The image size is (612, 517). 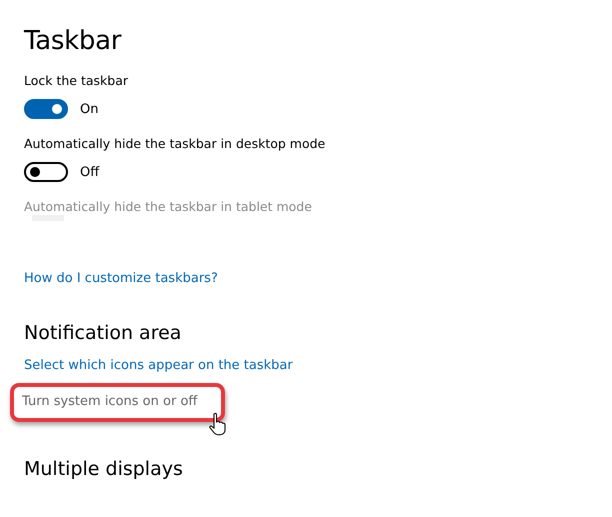 I want to click on section-heading: Multiple displays, so click(x=103, y=469).